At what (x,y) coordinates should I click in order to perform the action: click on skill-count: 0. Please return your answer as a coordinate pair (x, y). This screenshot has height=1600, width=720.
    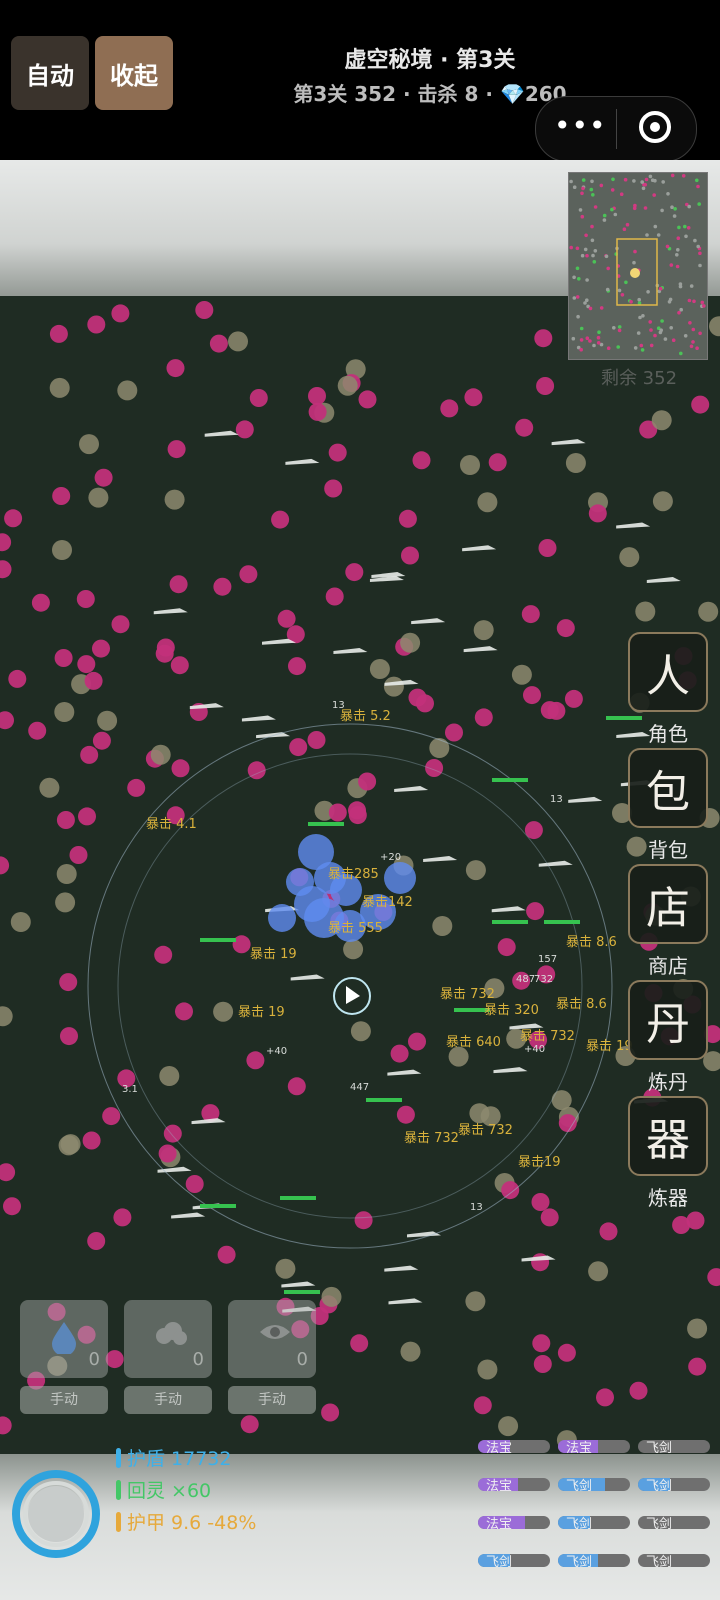
    Looking at the image, I should click on (94, 1359).